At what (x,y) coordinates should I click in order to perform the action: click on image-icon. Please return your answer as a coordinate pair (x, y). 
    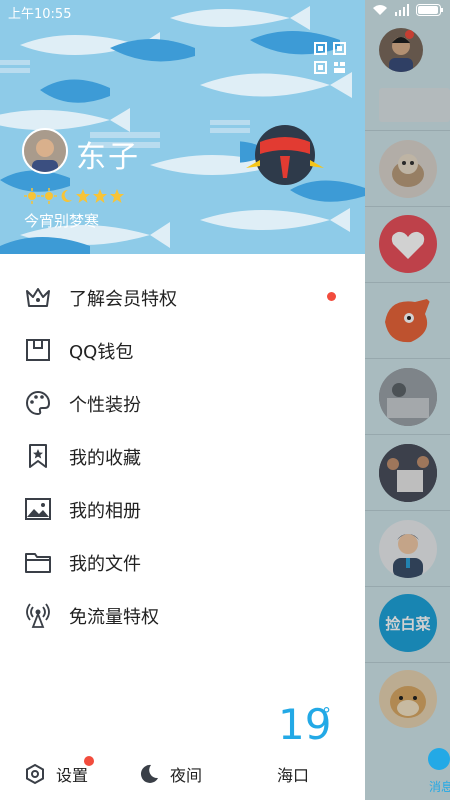
    Looking at the image, I should click on (38, 509).